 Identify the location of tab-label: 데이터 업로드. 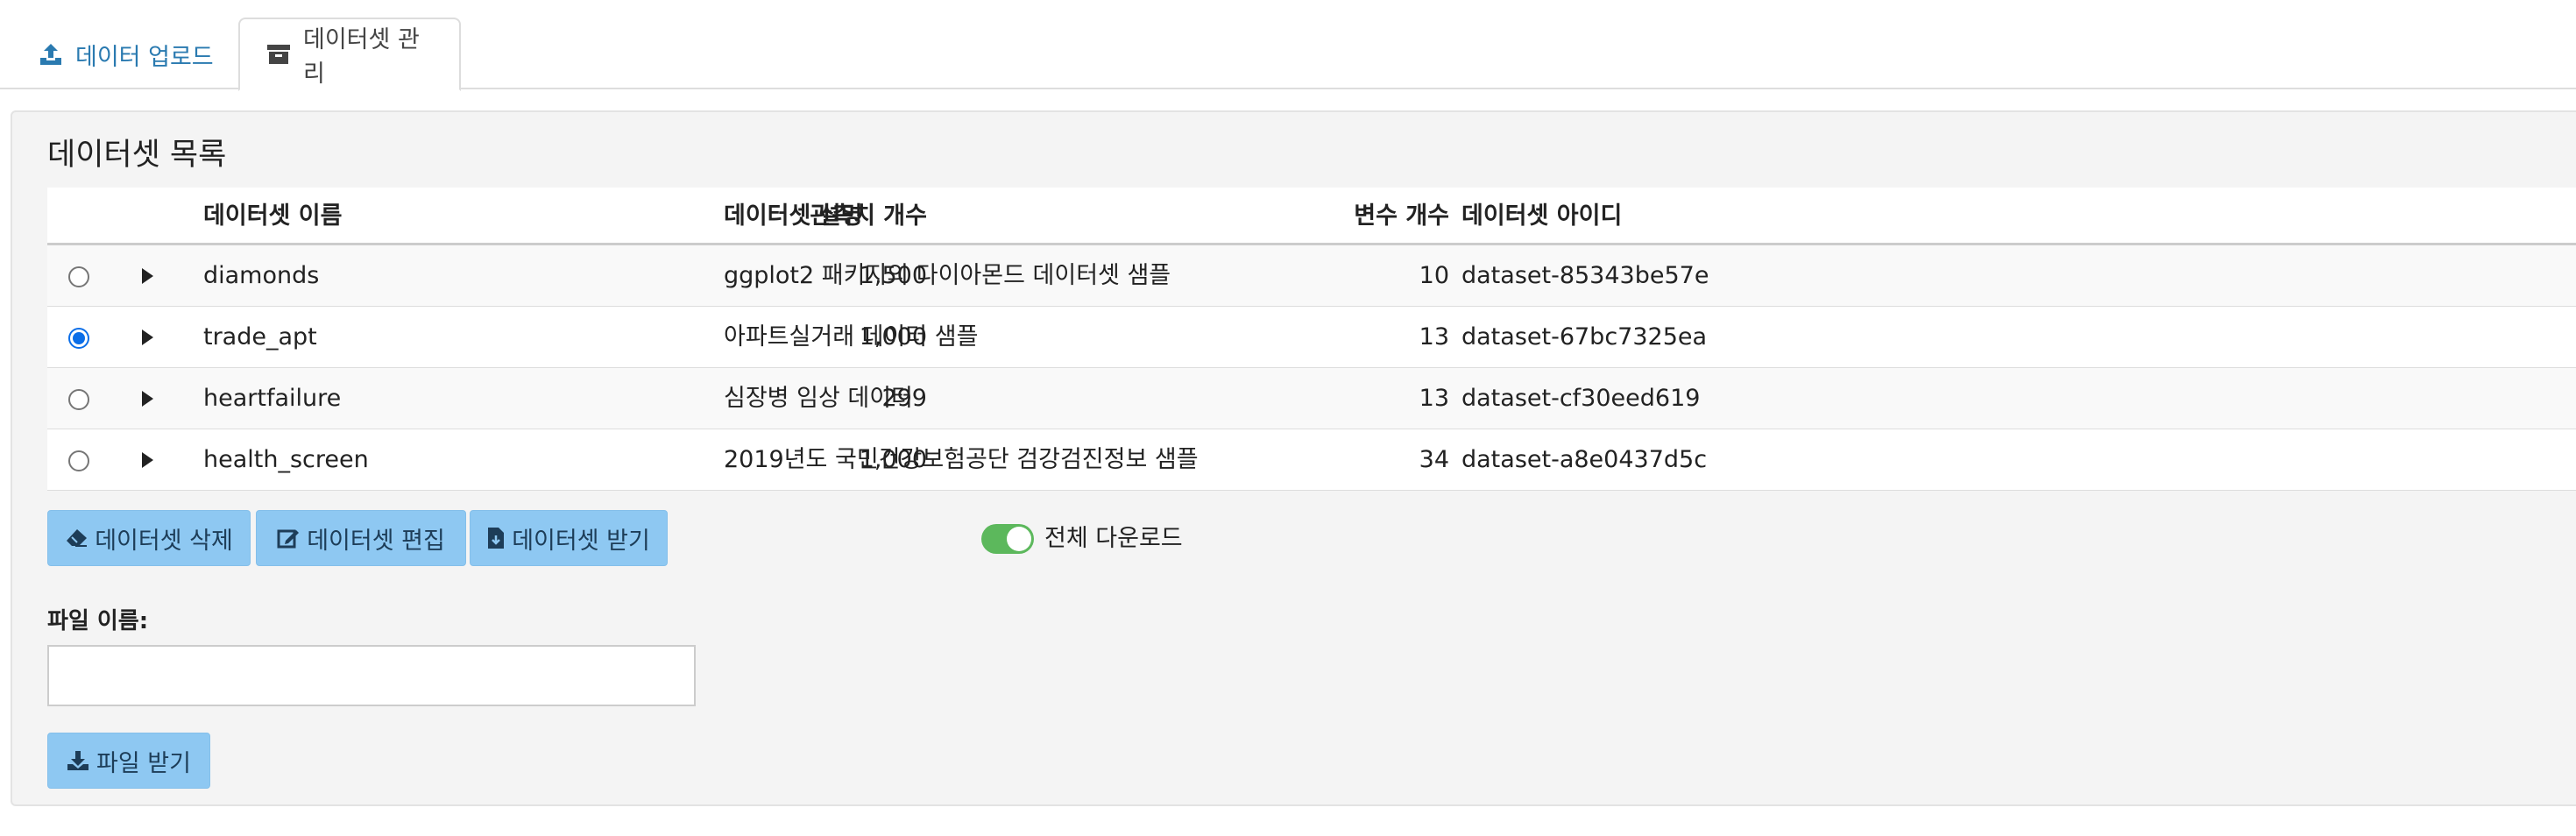
(144, 57).